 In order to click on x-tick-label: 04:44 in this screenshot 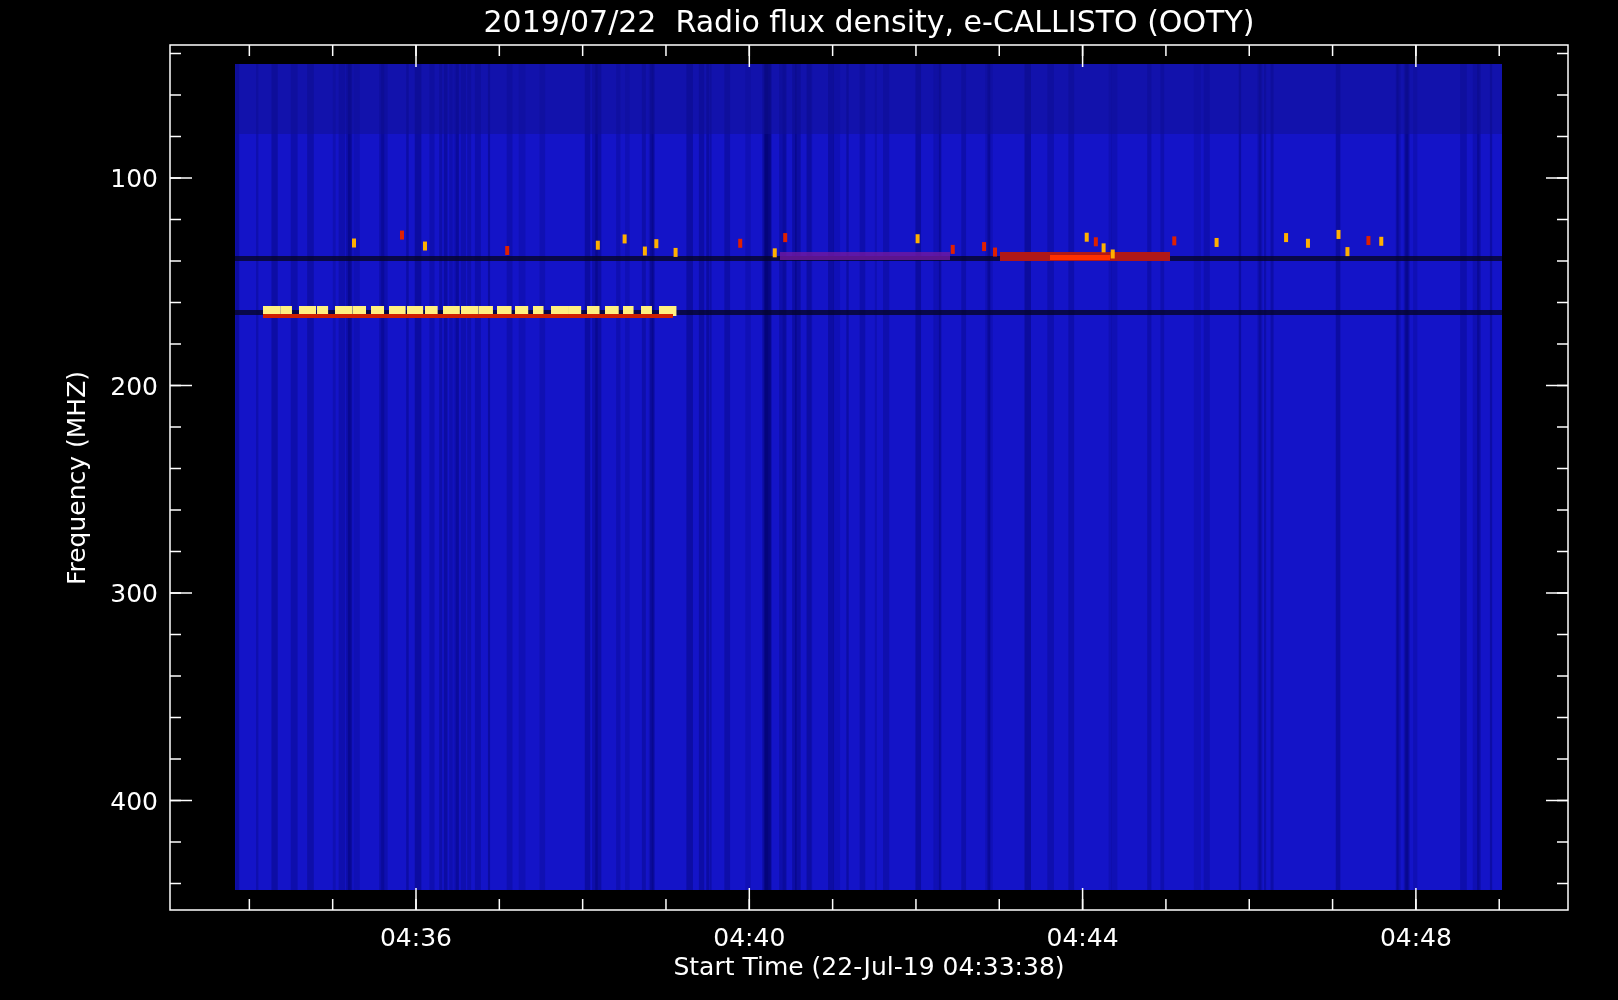, I will do `click(1082, 937)`.